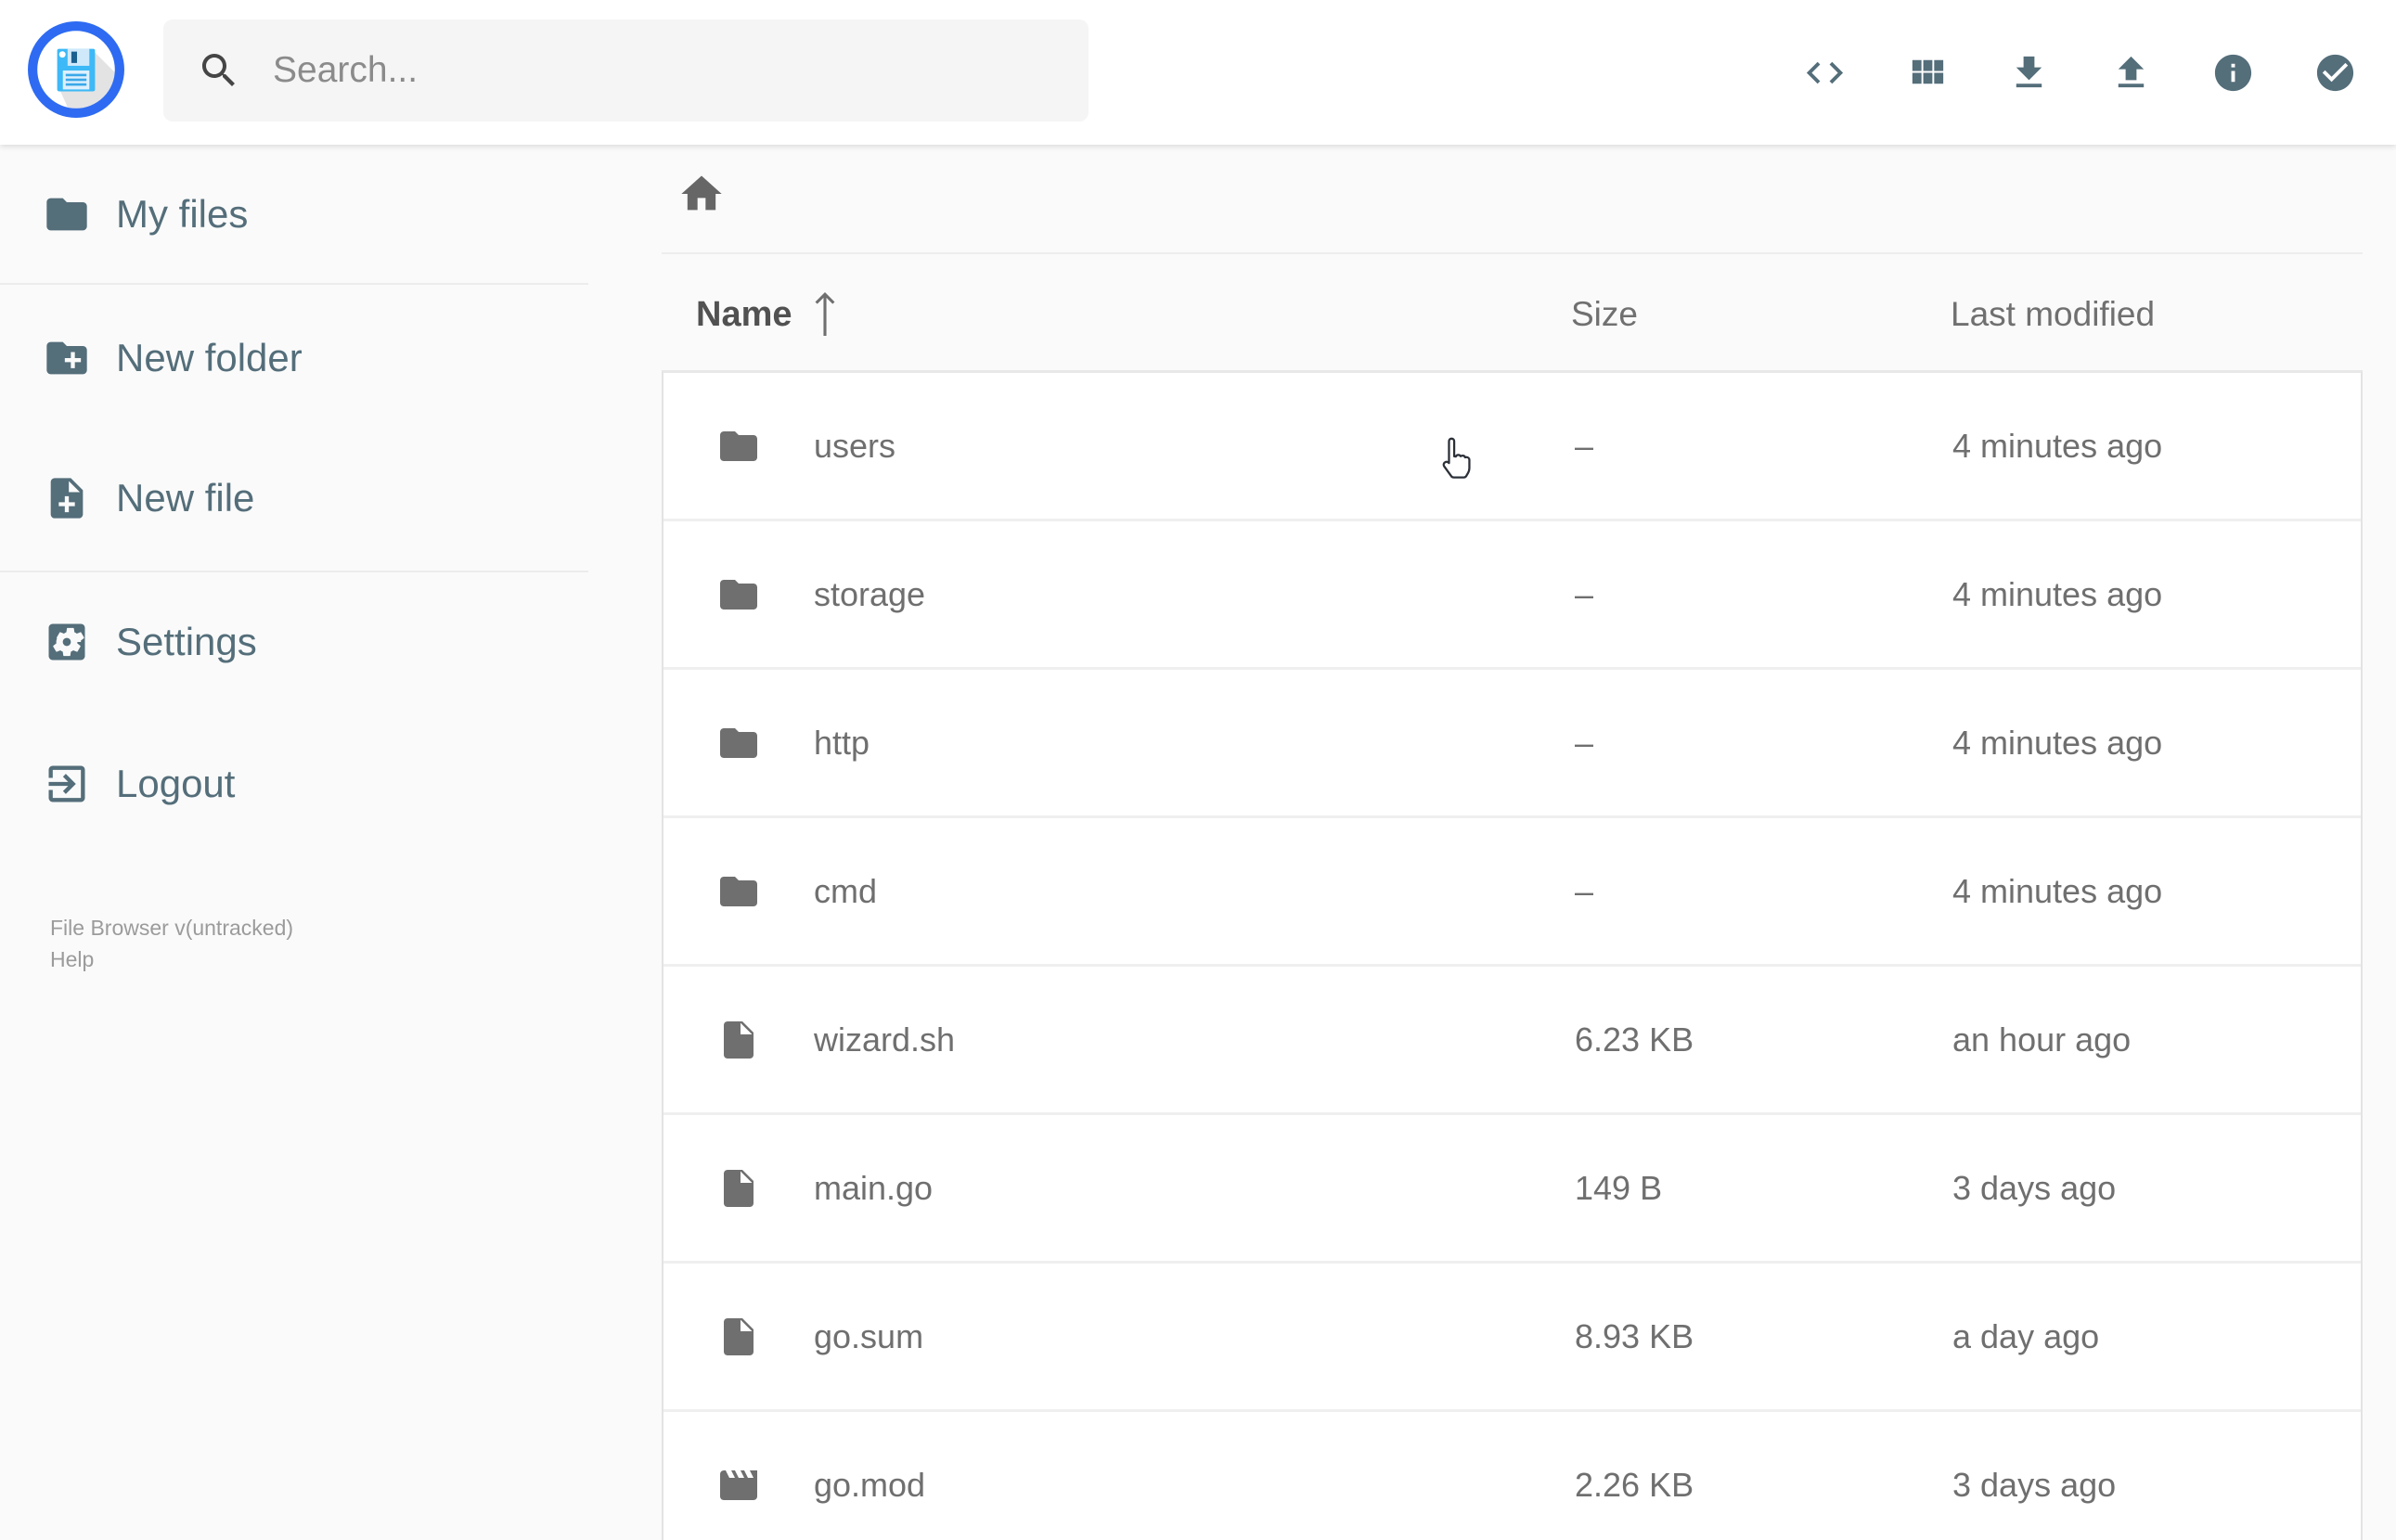 The height and width of the screenshot is (1540, 2396). What do you see at coordinates (869, 1335) in the screenshot?
I see `file-name: go.sum` at bounding box center [869, 1335].